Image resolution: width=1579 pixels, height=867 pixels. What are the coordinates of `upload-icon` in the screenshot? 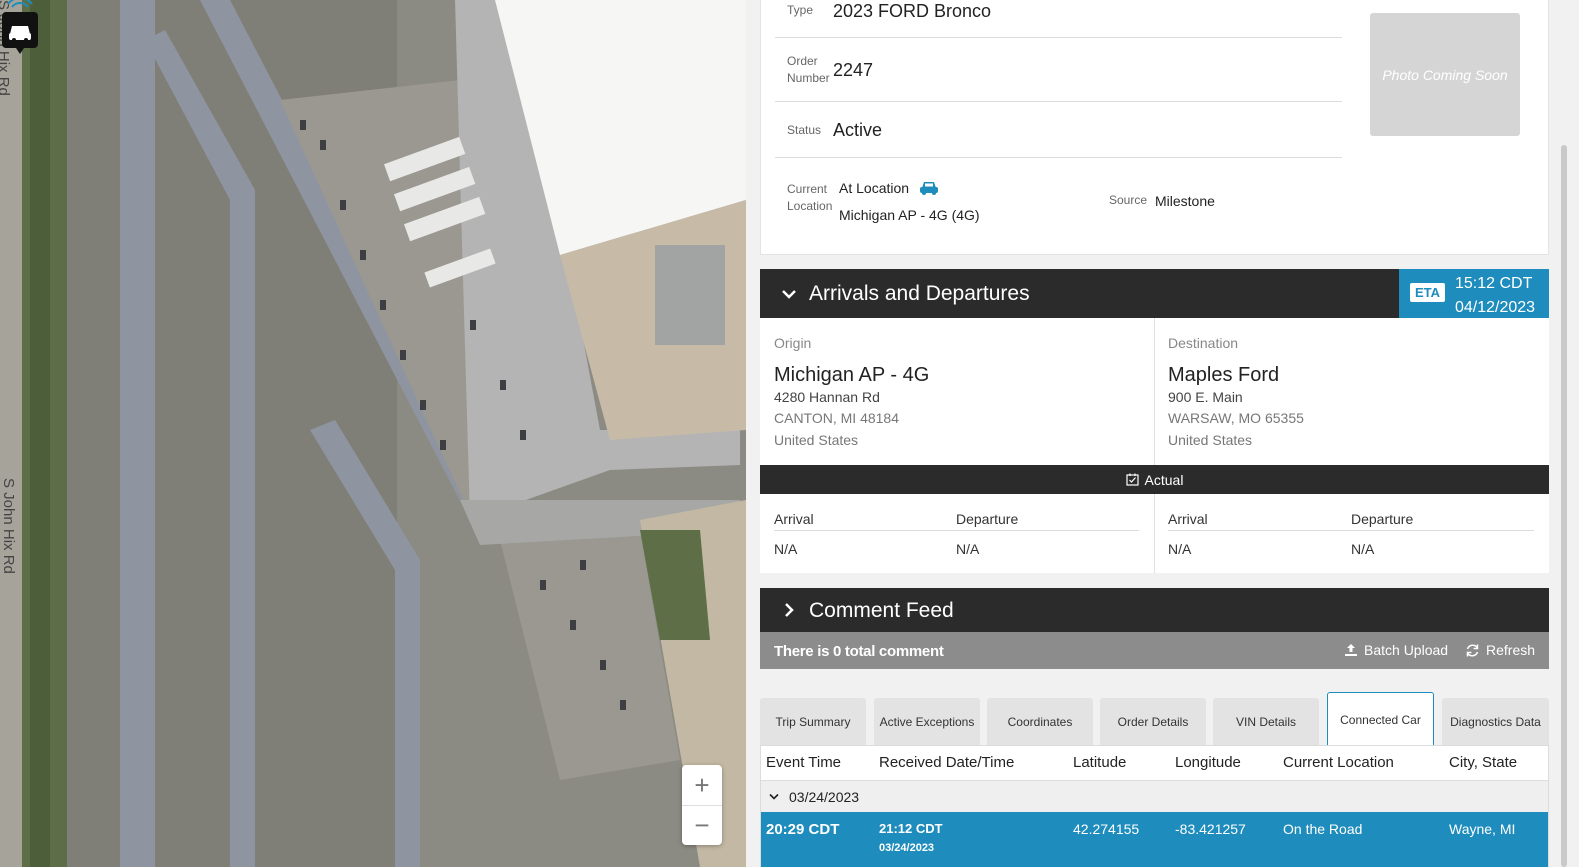 It's located at (1351, 650).